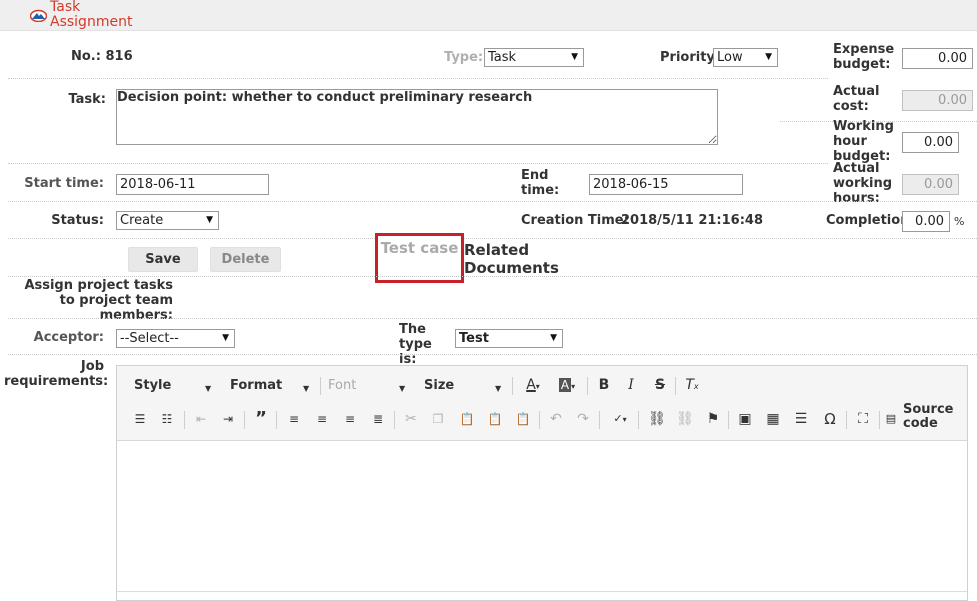 The height and width of the screenshot is (601, 977). Describe the element at coordinates (556, 419) in the screenshot. I see `undo-icon: ↶` at that location.